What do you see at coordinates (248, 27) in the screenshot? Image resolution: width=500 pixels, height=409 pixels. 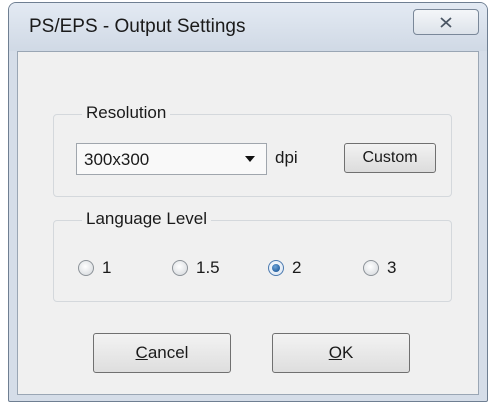 I see `title-bar: PS/EPS - Output Settings` at bounding box center [248, 27].